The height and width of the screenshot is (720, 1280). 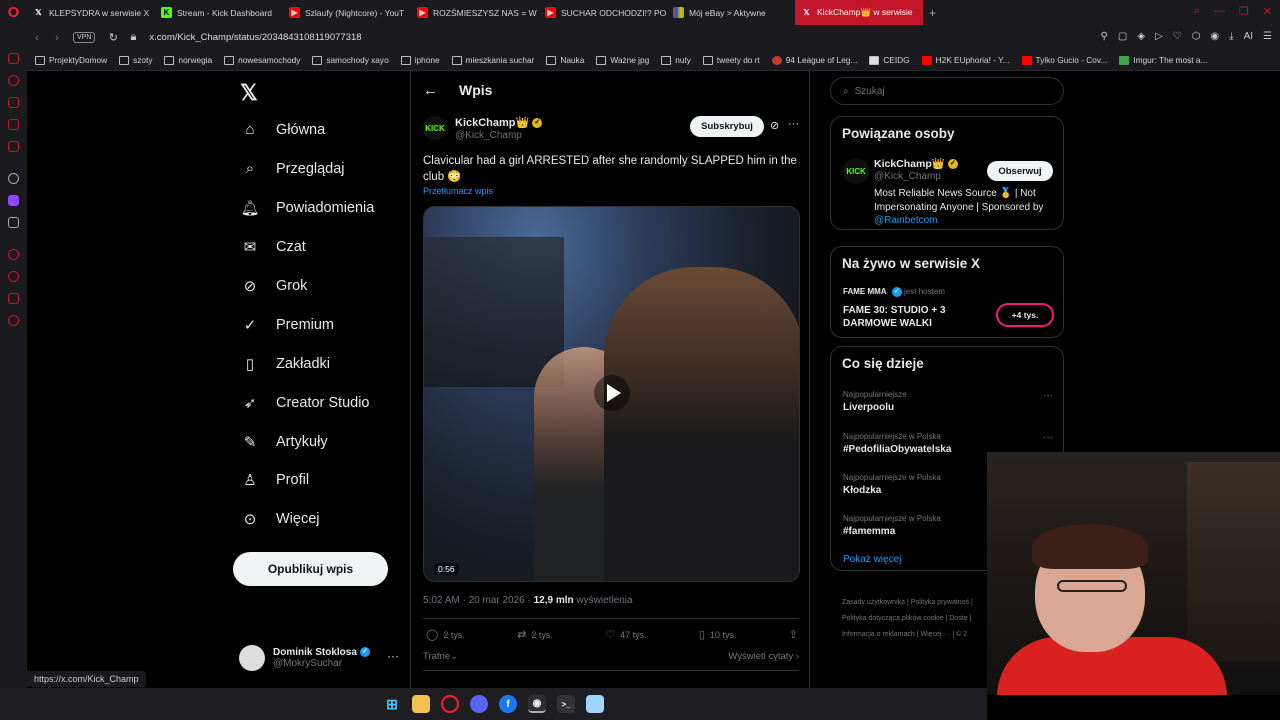 What do you see at coordinates (421, 704) in the screenshot?
I see `file-explorer-icon` at bounding box center [421, 704].